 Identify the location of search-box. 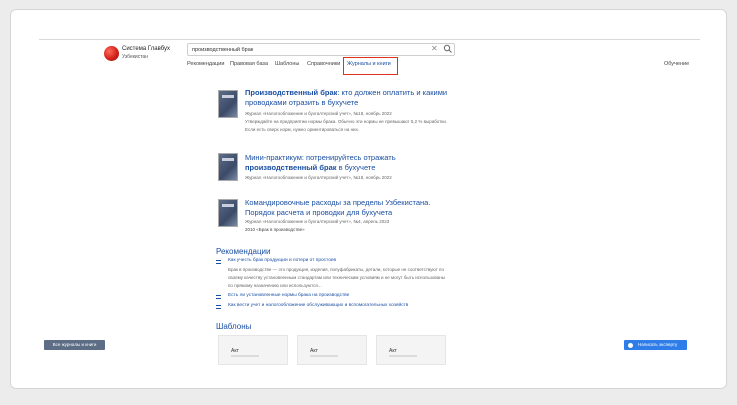
(321, 49).